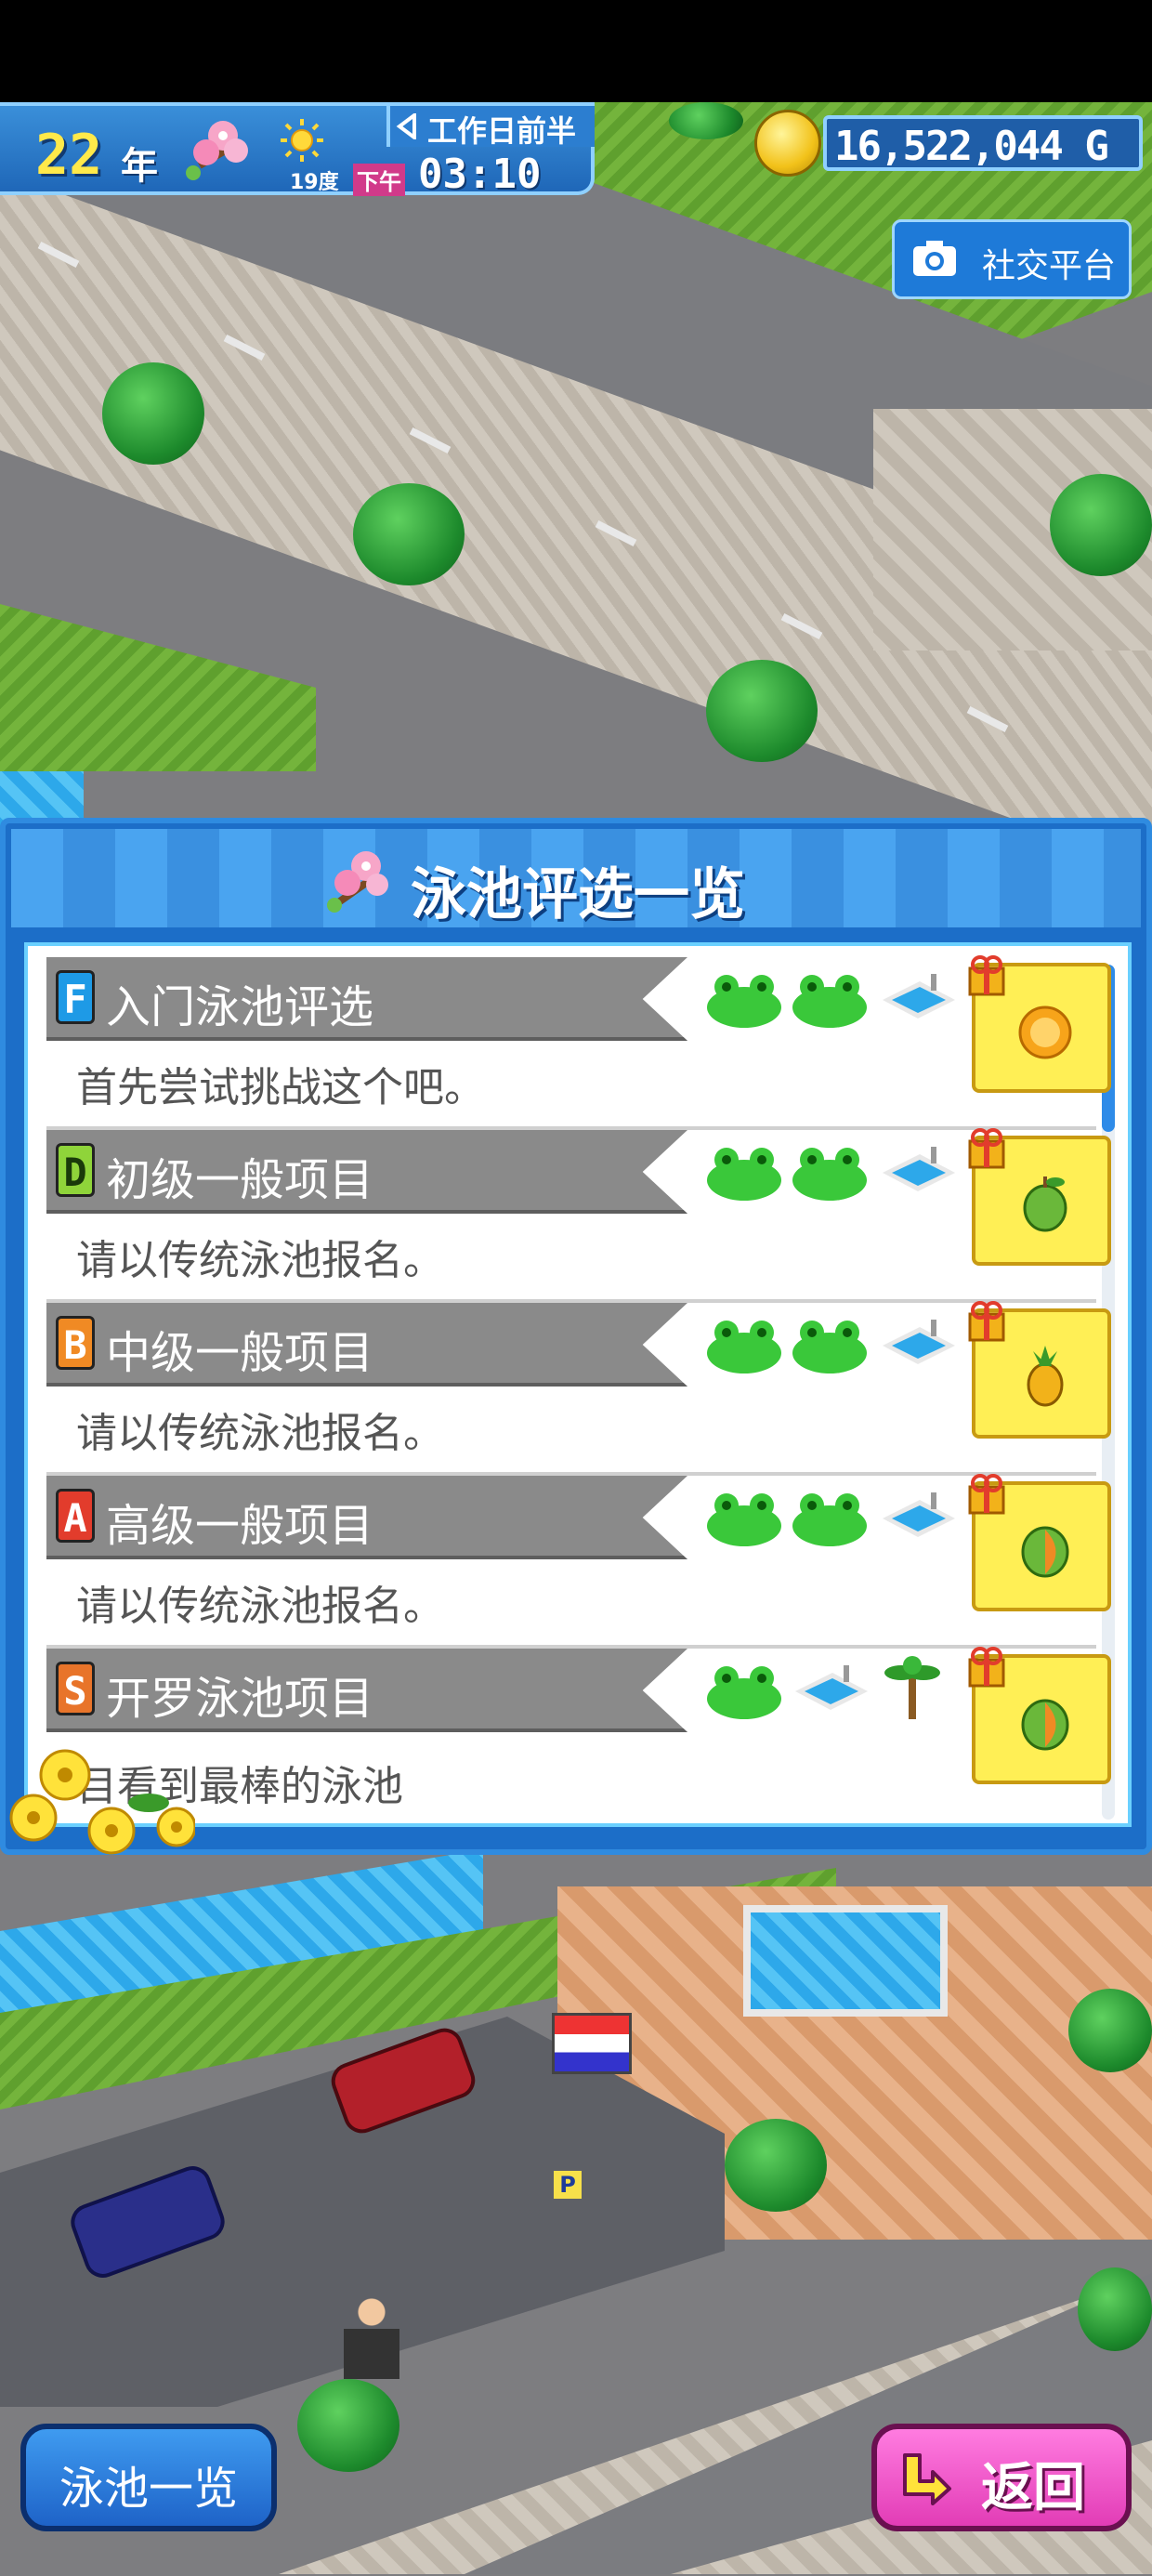 Image resolution: width=1152 pixels, height=2576 pixels. I want to click on money-box: 16,522,044 G, so click(983, 143).